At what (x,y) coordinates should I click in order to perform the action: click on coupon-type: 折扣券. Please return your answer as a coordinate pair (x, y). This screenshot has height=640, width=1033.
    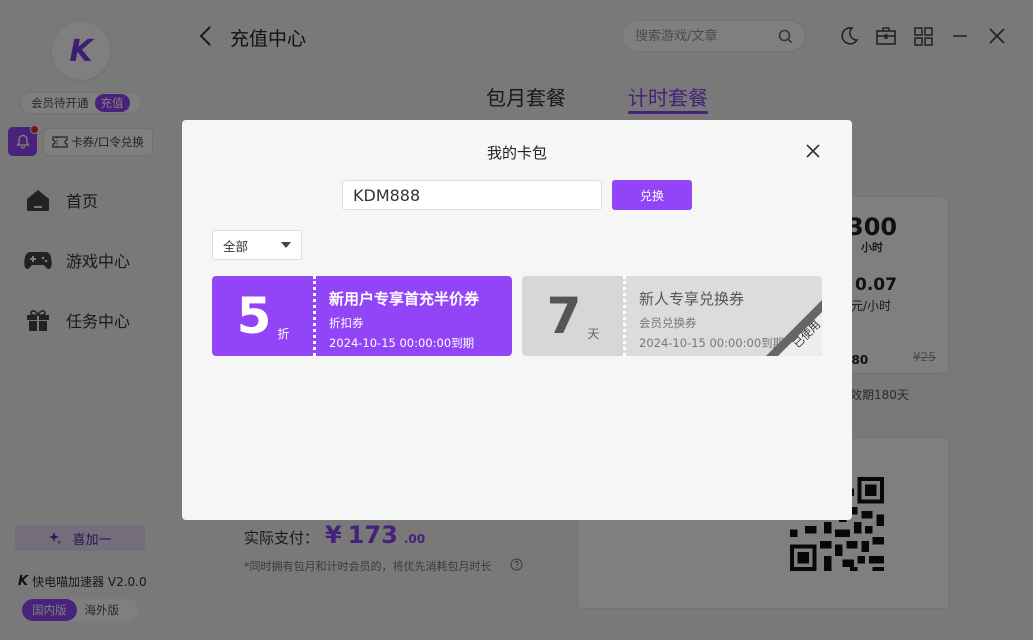
    Looking at the image, I should click on (346, 323).